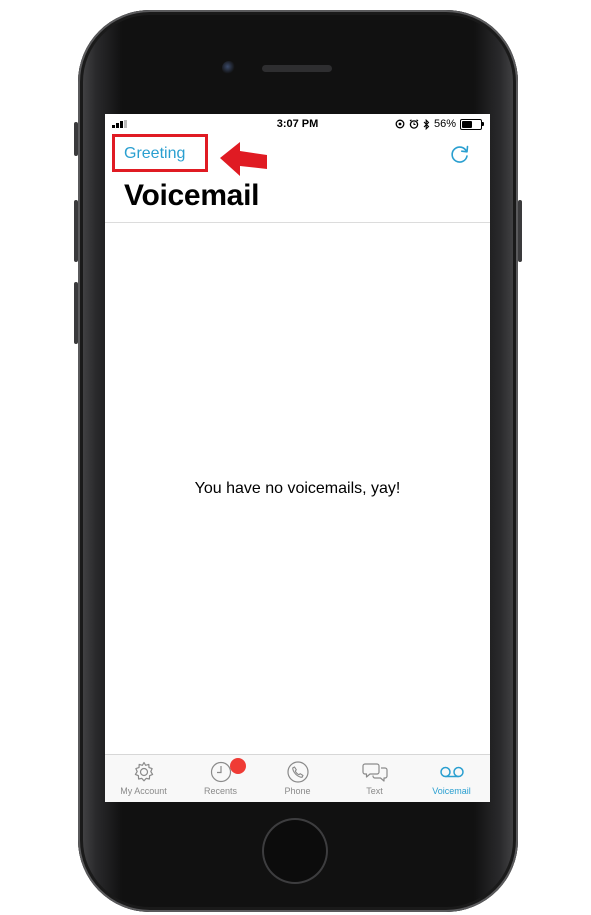 This screenshot has height=915, width=591. What do you see at coordinates (467, 124) in the screenshot?
I see `battery-fill` at bounding box center [467, 124].